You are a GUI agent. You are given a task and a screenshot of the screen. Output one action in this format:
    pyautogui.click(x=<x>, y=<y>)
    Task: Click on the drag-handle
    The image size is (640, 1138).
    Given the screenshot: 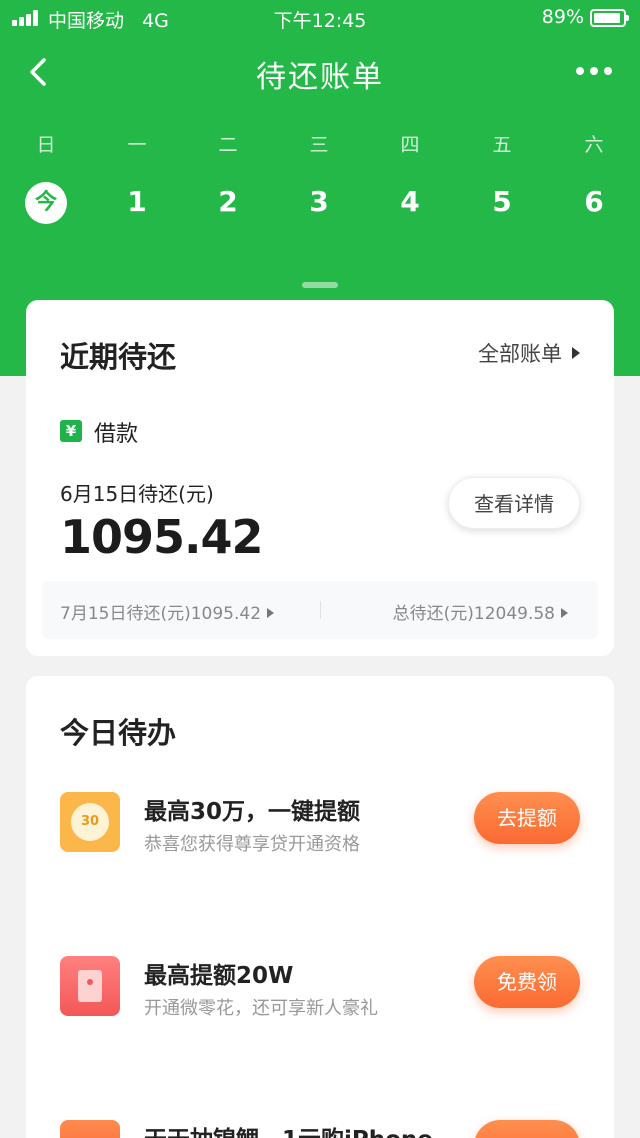 What is the action you would take?
    pyautogui.click(x=320, y=285)
    